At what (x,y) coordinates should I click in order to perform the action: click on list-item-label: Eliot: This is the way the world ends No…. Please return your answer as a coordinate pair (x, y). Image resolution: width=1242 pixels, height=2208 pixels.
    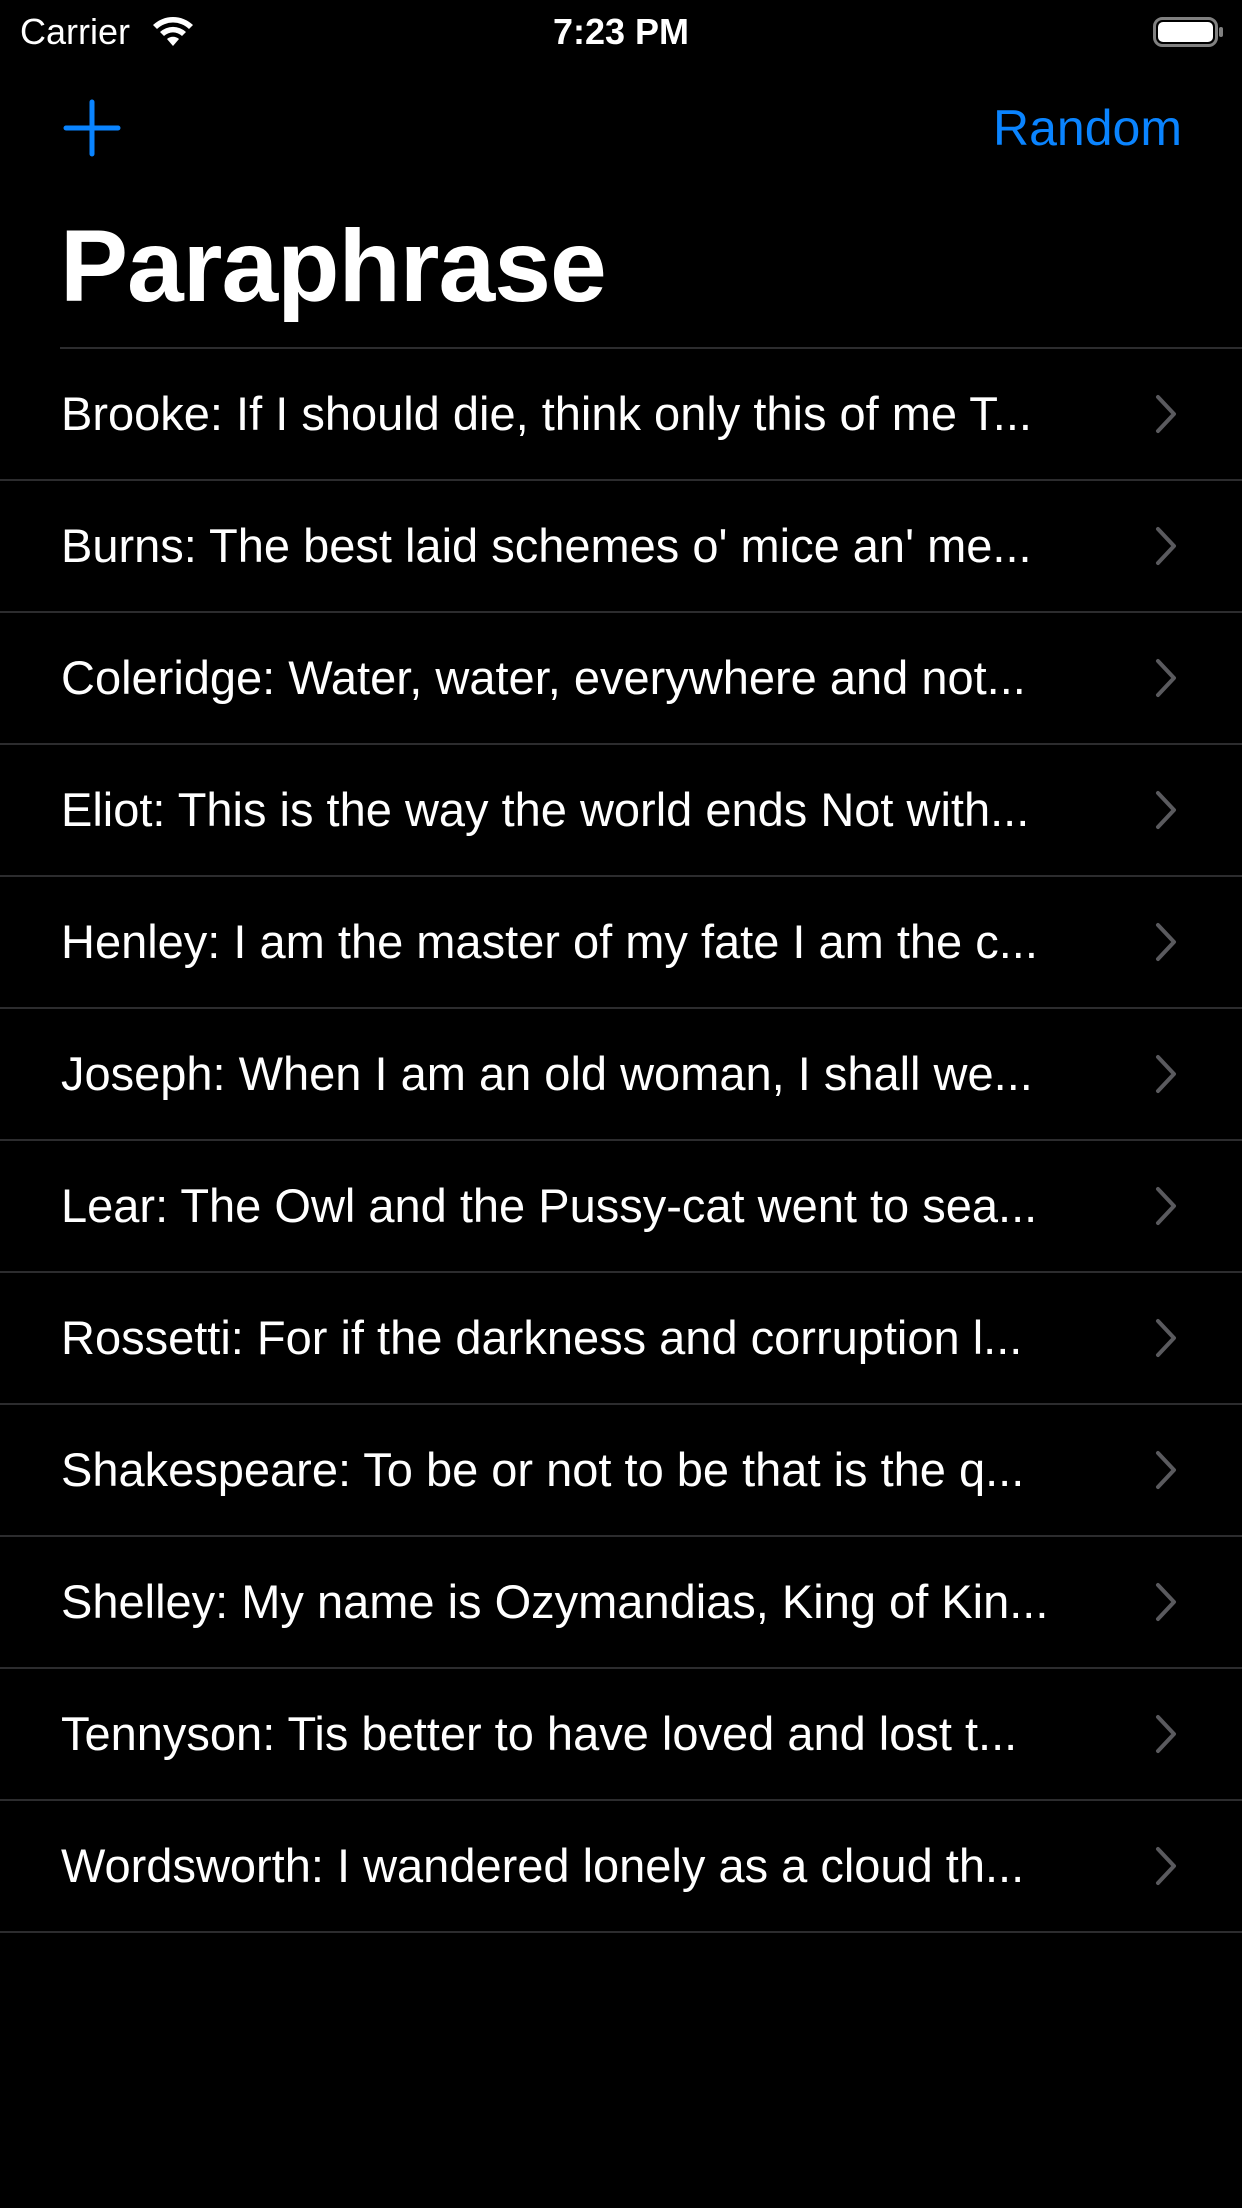
    Looking at the image, I should click on (545, 809).